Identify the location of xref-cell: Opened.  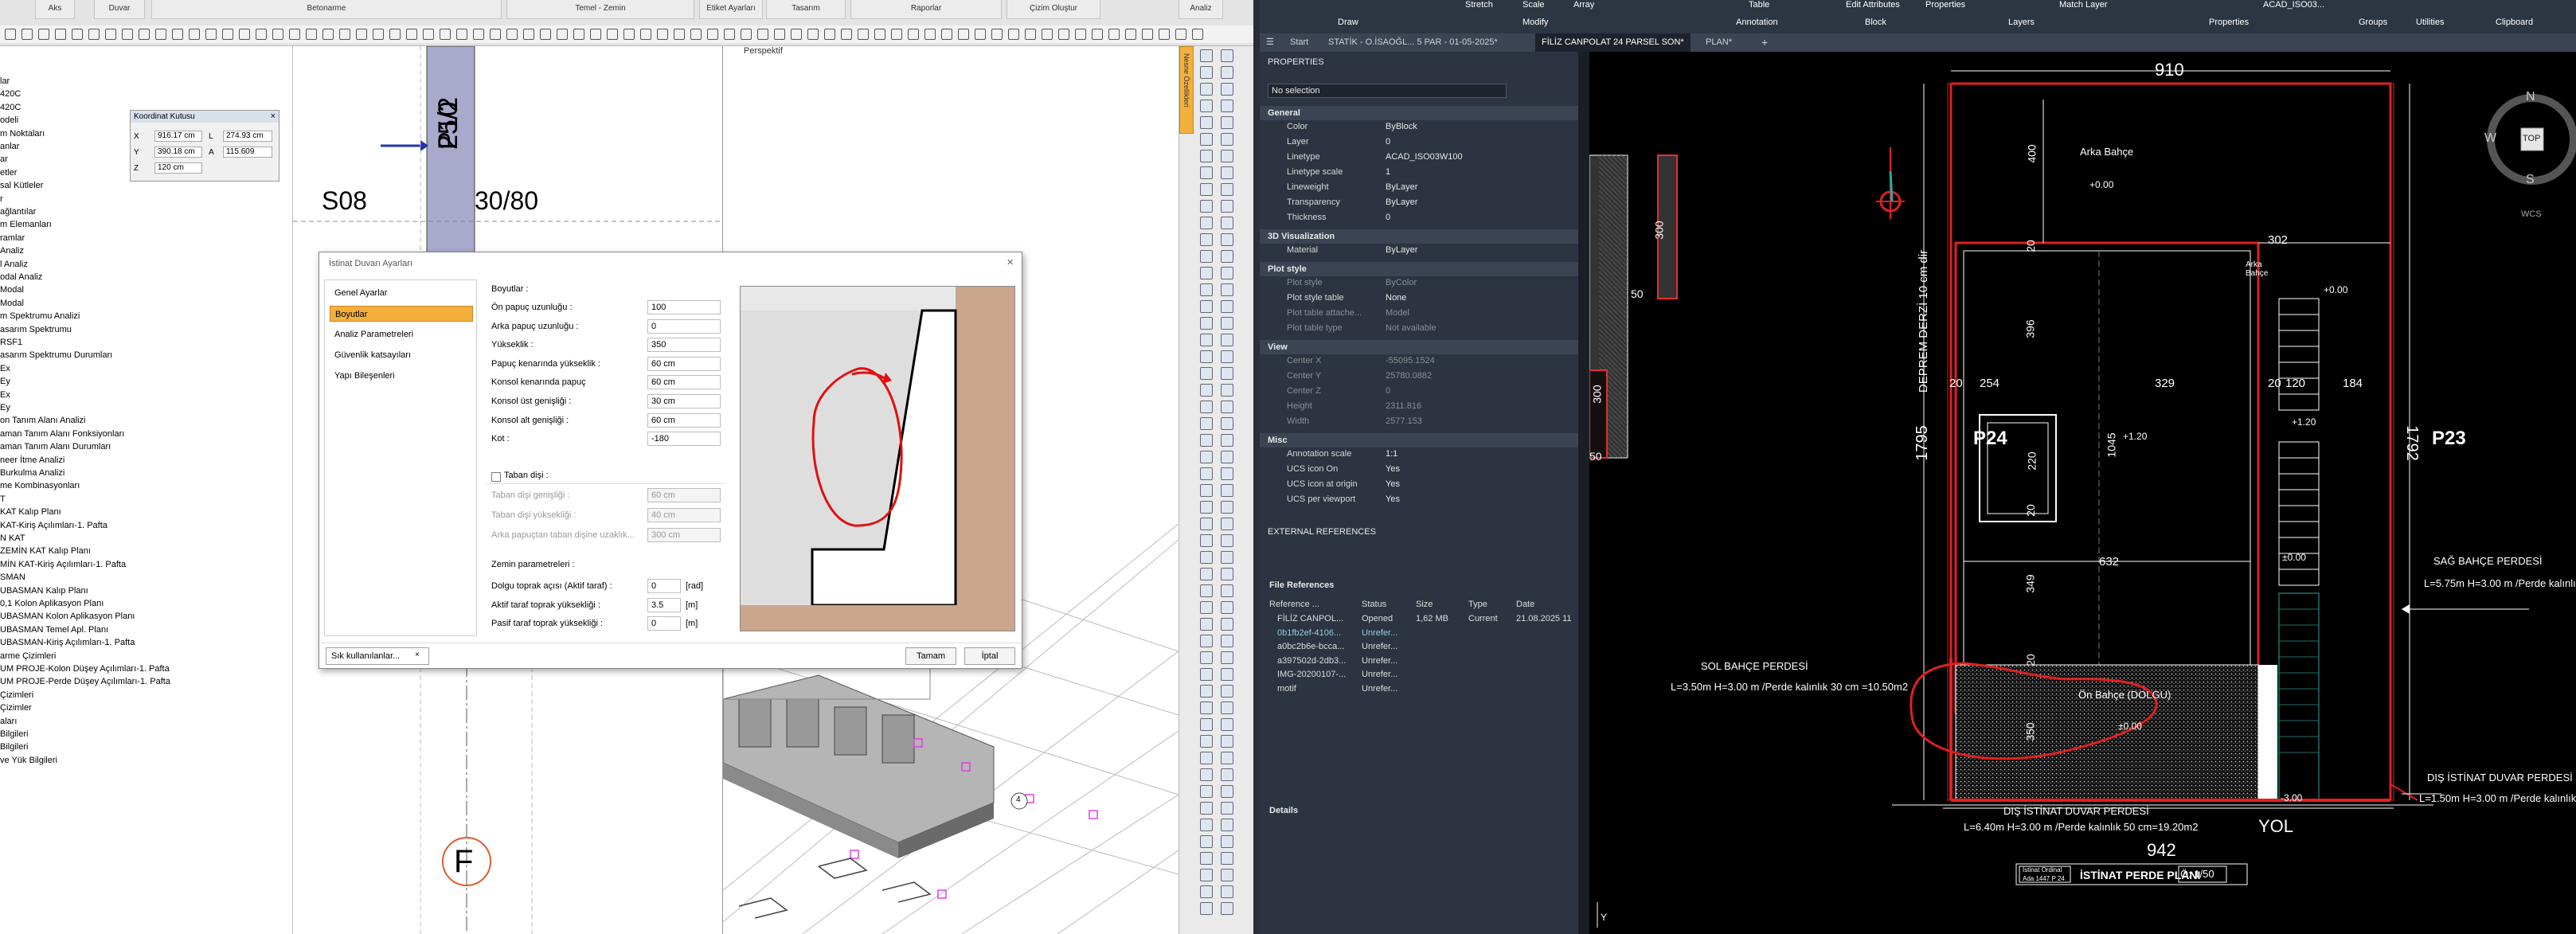
(1377, 618).